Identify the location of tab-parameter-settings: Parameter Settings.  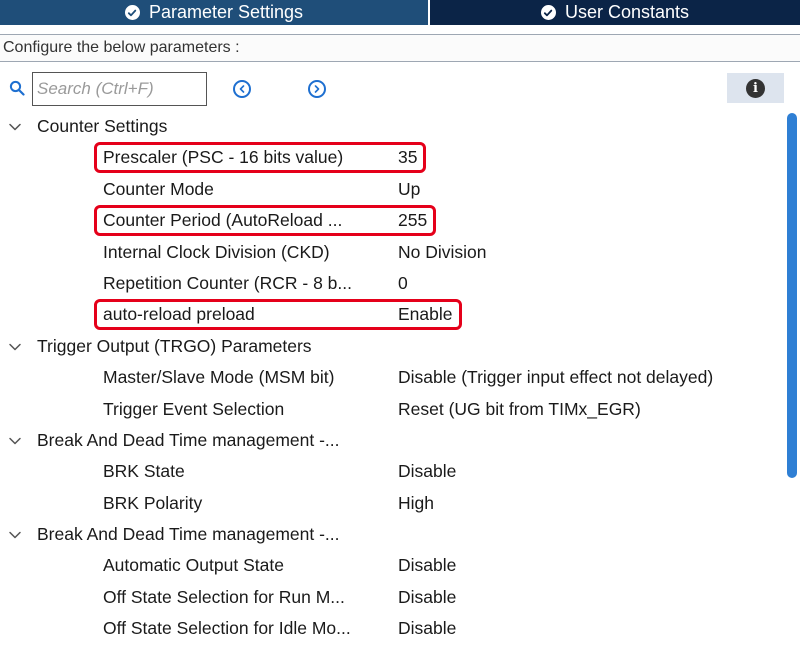
(215, 12).